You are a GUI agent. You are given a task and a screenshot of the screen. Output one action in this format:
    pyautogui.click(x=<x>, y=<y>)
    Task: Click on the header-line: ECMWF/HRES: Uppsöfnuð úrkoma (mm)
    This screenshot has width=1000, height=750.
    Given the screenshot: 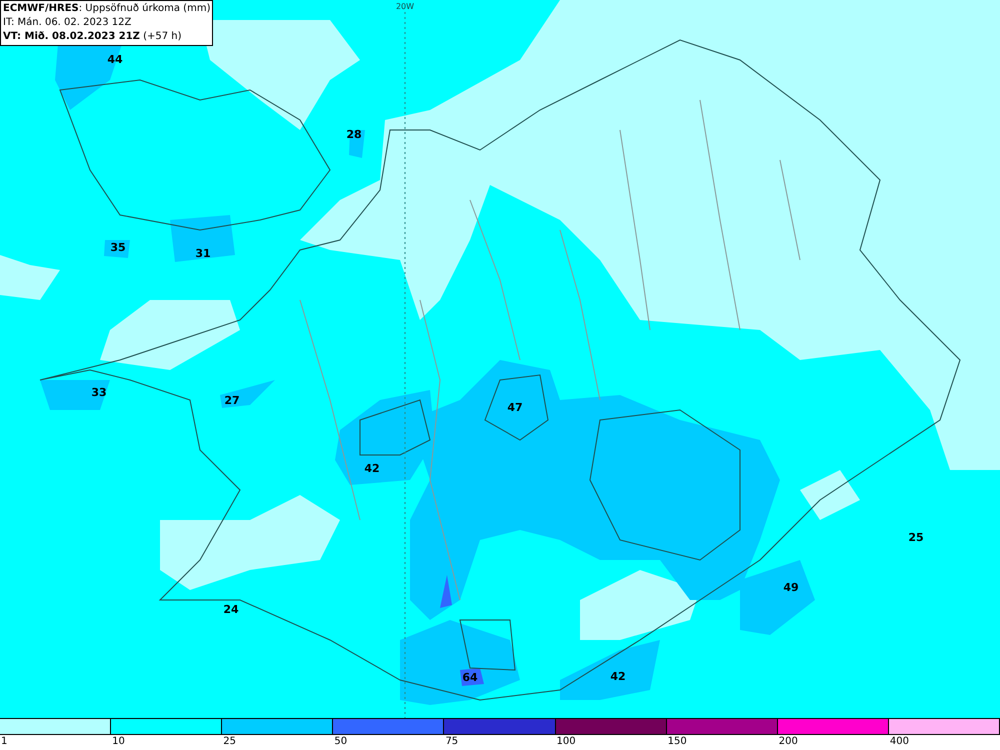 What is the action you would take?
    pyautogui.click(x=106, y=9)
    